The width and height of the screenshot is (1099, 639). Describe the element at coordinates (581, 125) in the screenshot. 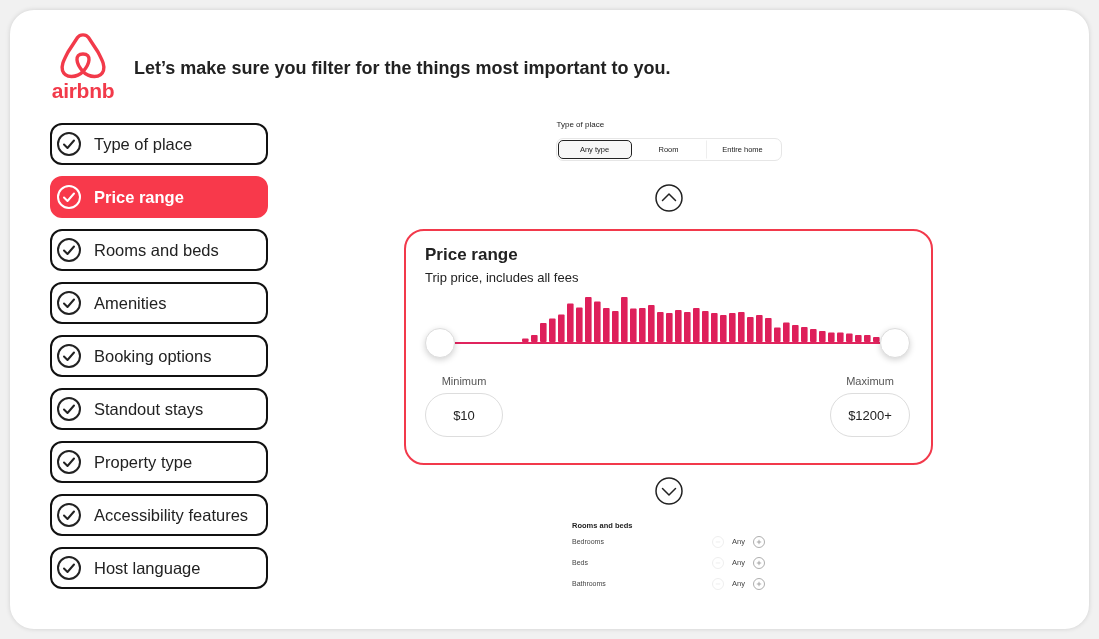

I see `section-title: Type of place` at that location.